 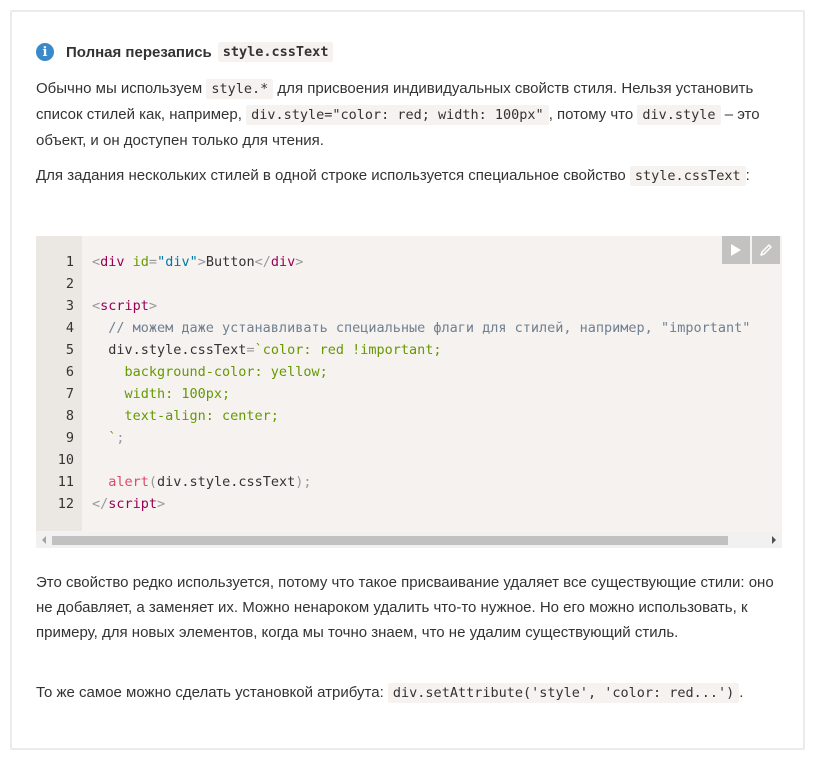 What do you see at coordinates (687, 176) in the screenshot?
I see `inline-code: style.cssText` at bounding box center [687, 176].